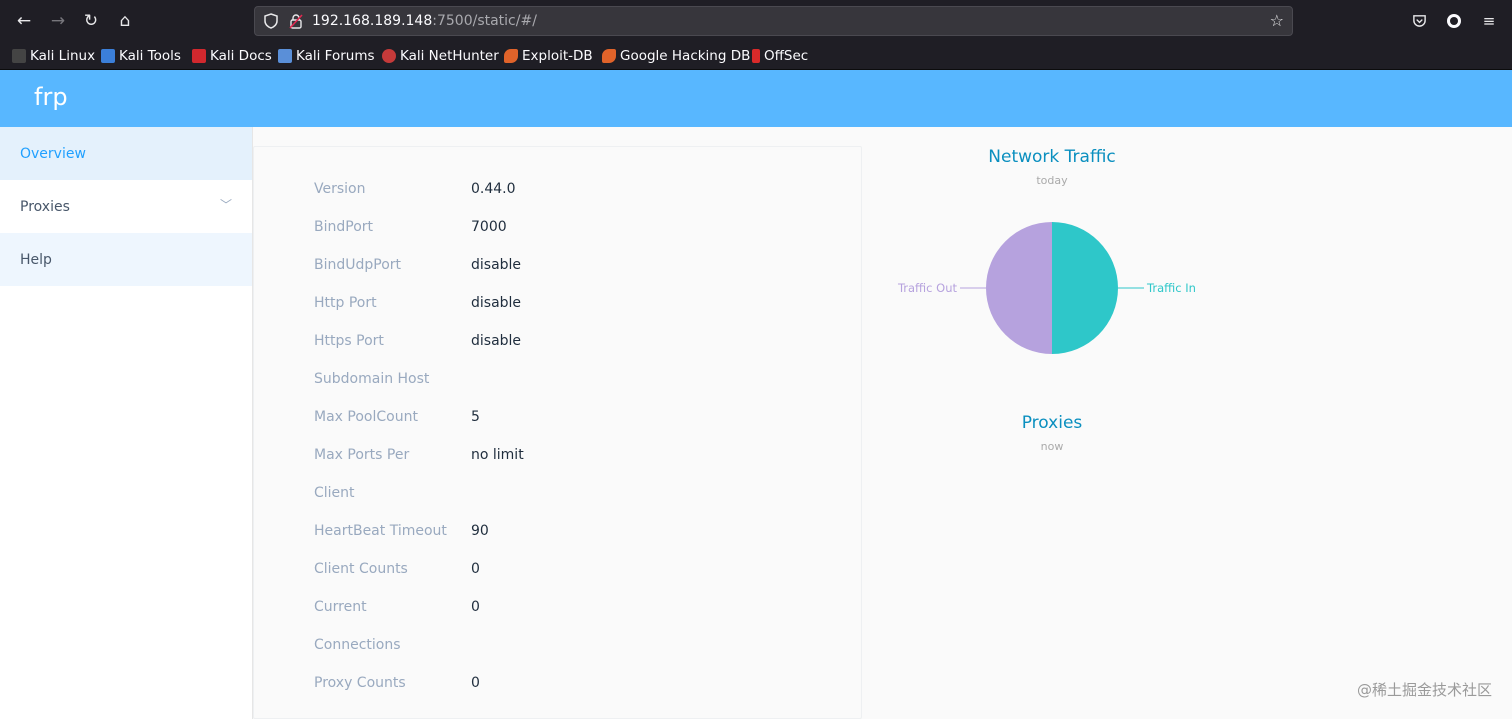 This screenshot has height=719, width=1512. Describe the element at coordinates (150, 56) in the screenshot. I see `bookmark-label: Kali Tools` at that location.